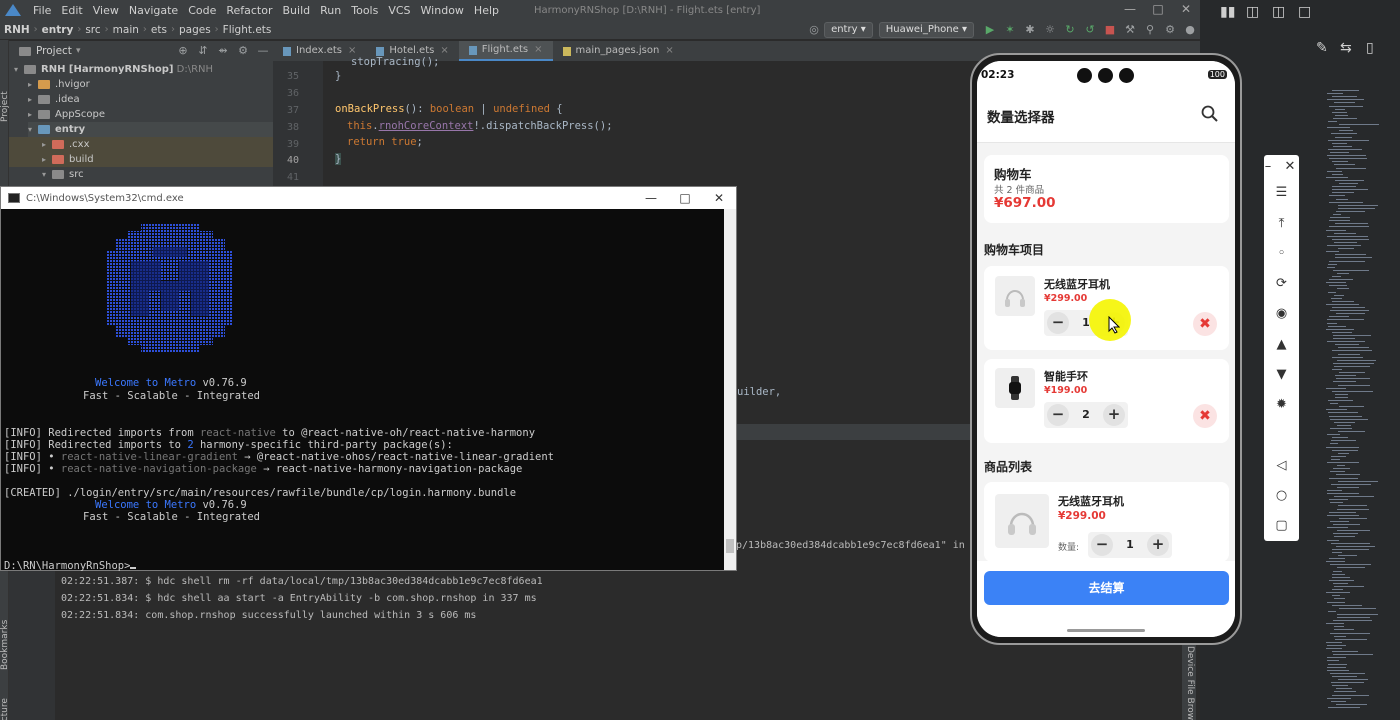 The height and width of the screenshot is (720, 1400). I want to click on breadcrumb-src: src, so click(92, 30).